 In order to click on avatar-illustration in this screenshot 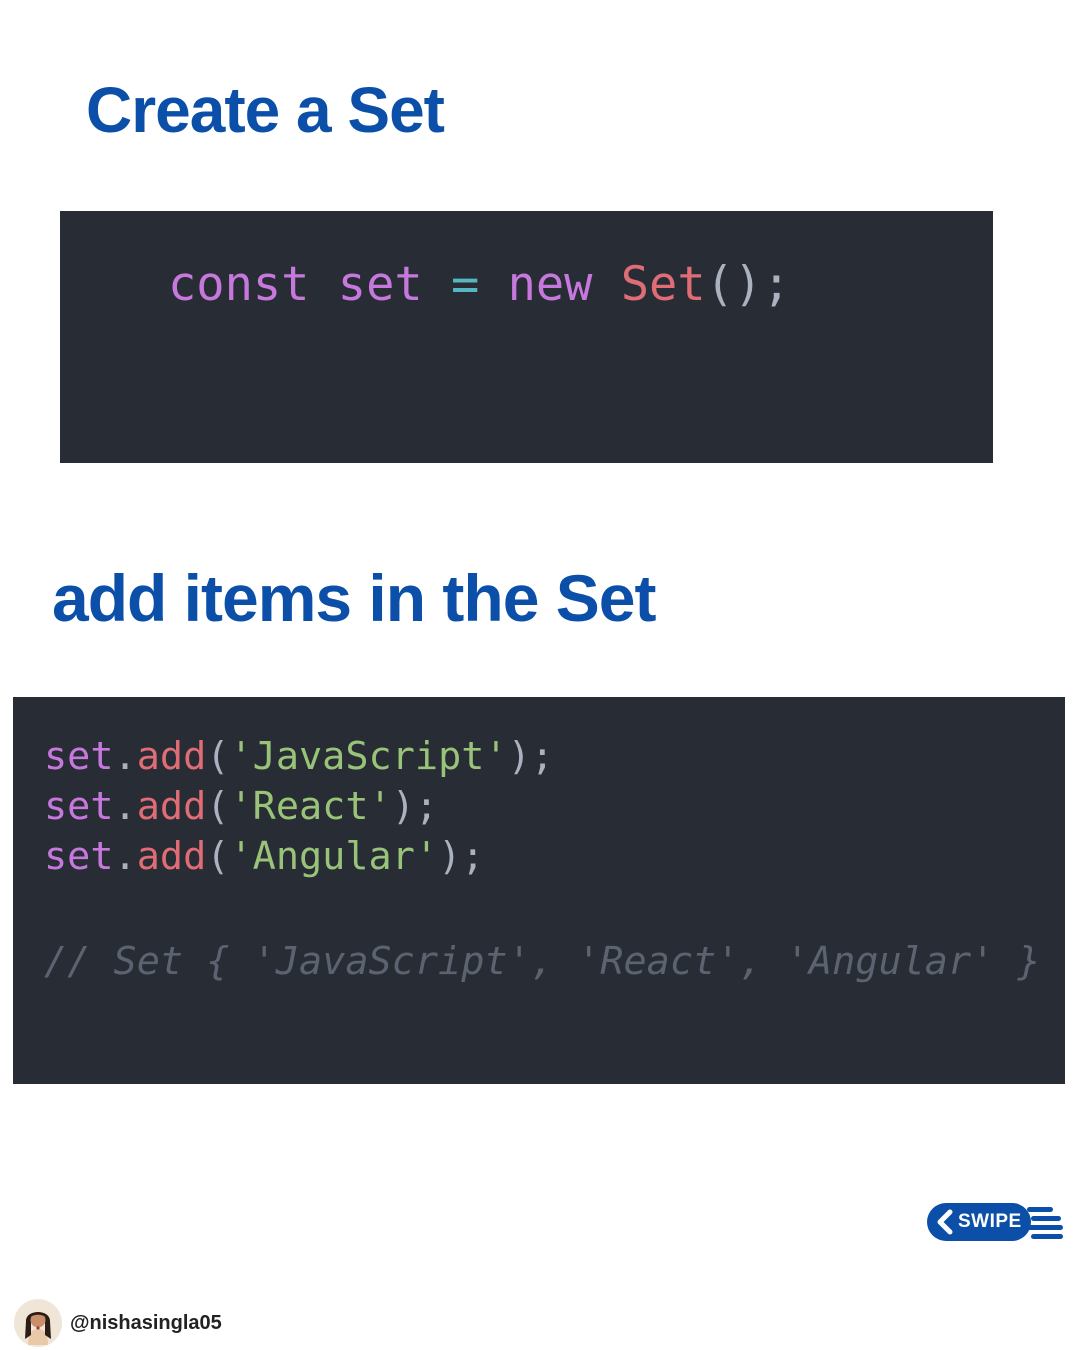, I will do `click(38, 1323)`.